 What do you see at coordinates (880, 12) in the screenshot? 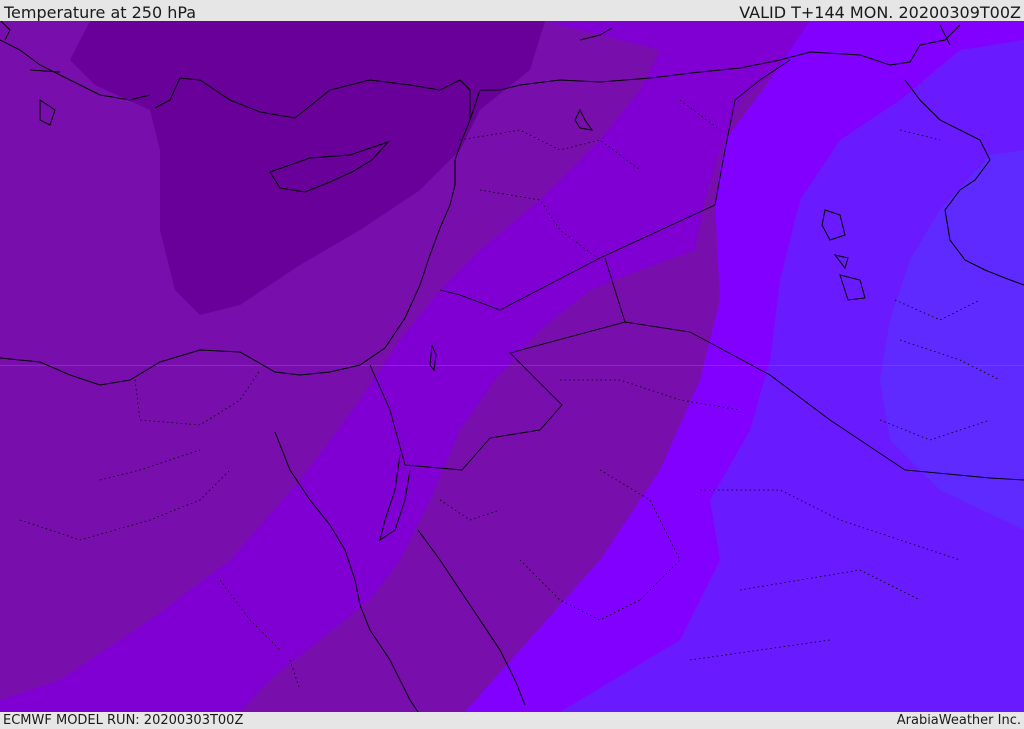
I see `valid-time: VALID T+144 MON. 20200309T00Z` at bounding box center [880, 12].